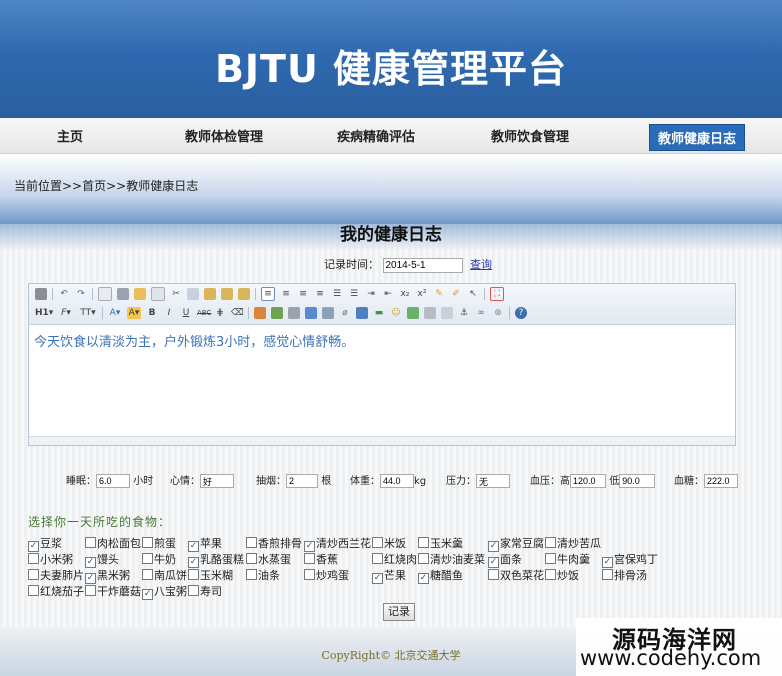 Image resolution: width=782 pixels, height=676 pixels. Describe the element at coordinates (328, 312) in the screenshot. I see `audio-icon` at that location.